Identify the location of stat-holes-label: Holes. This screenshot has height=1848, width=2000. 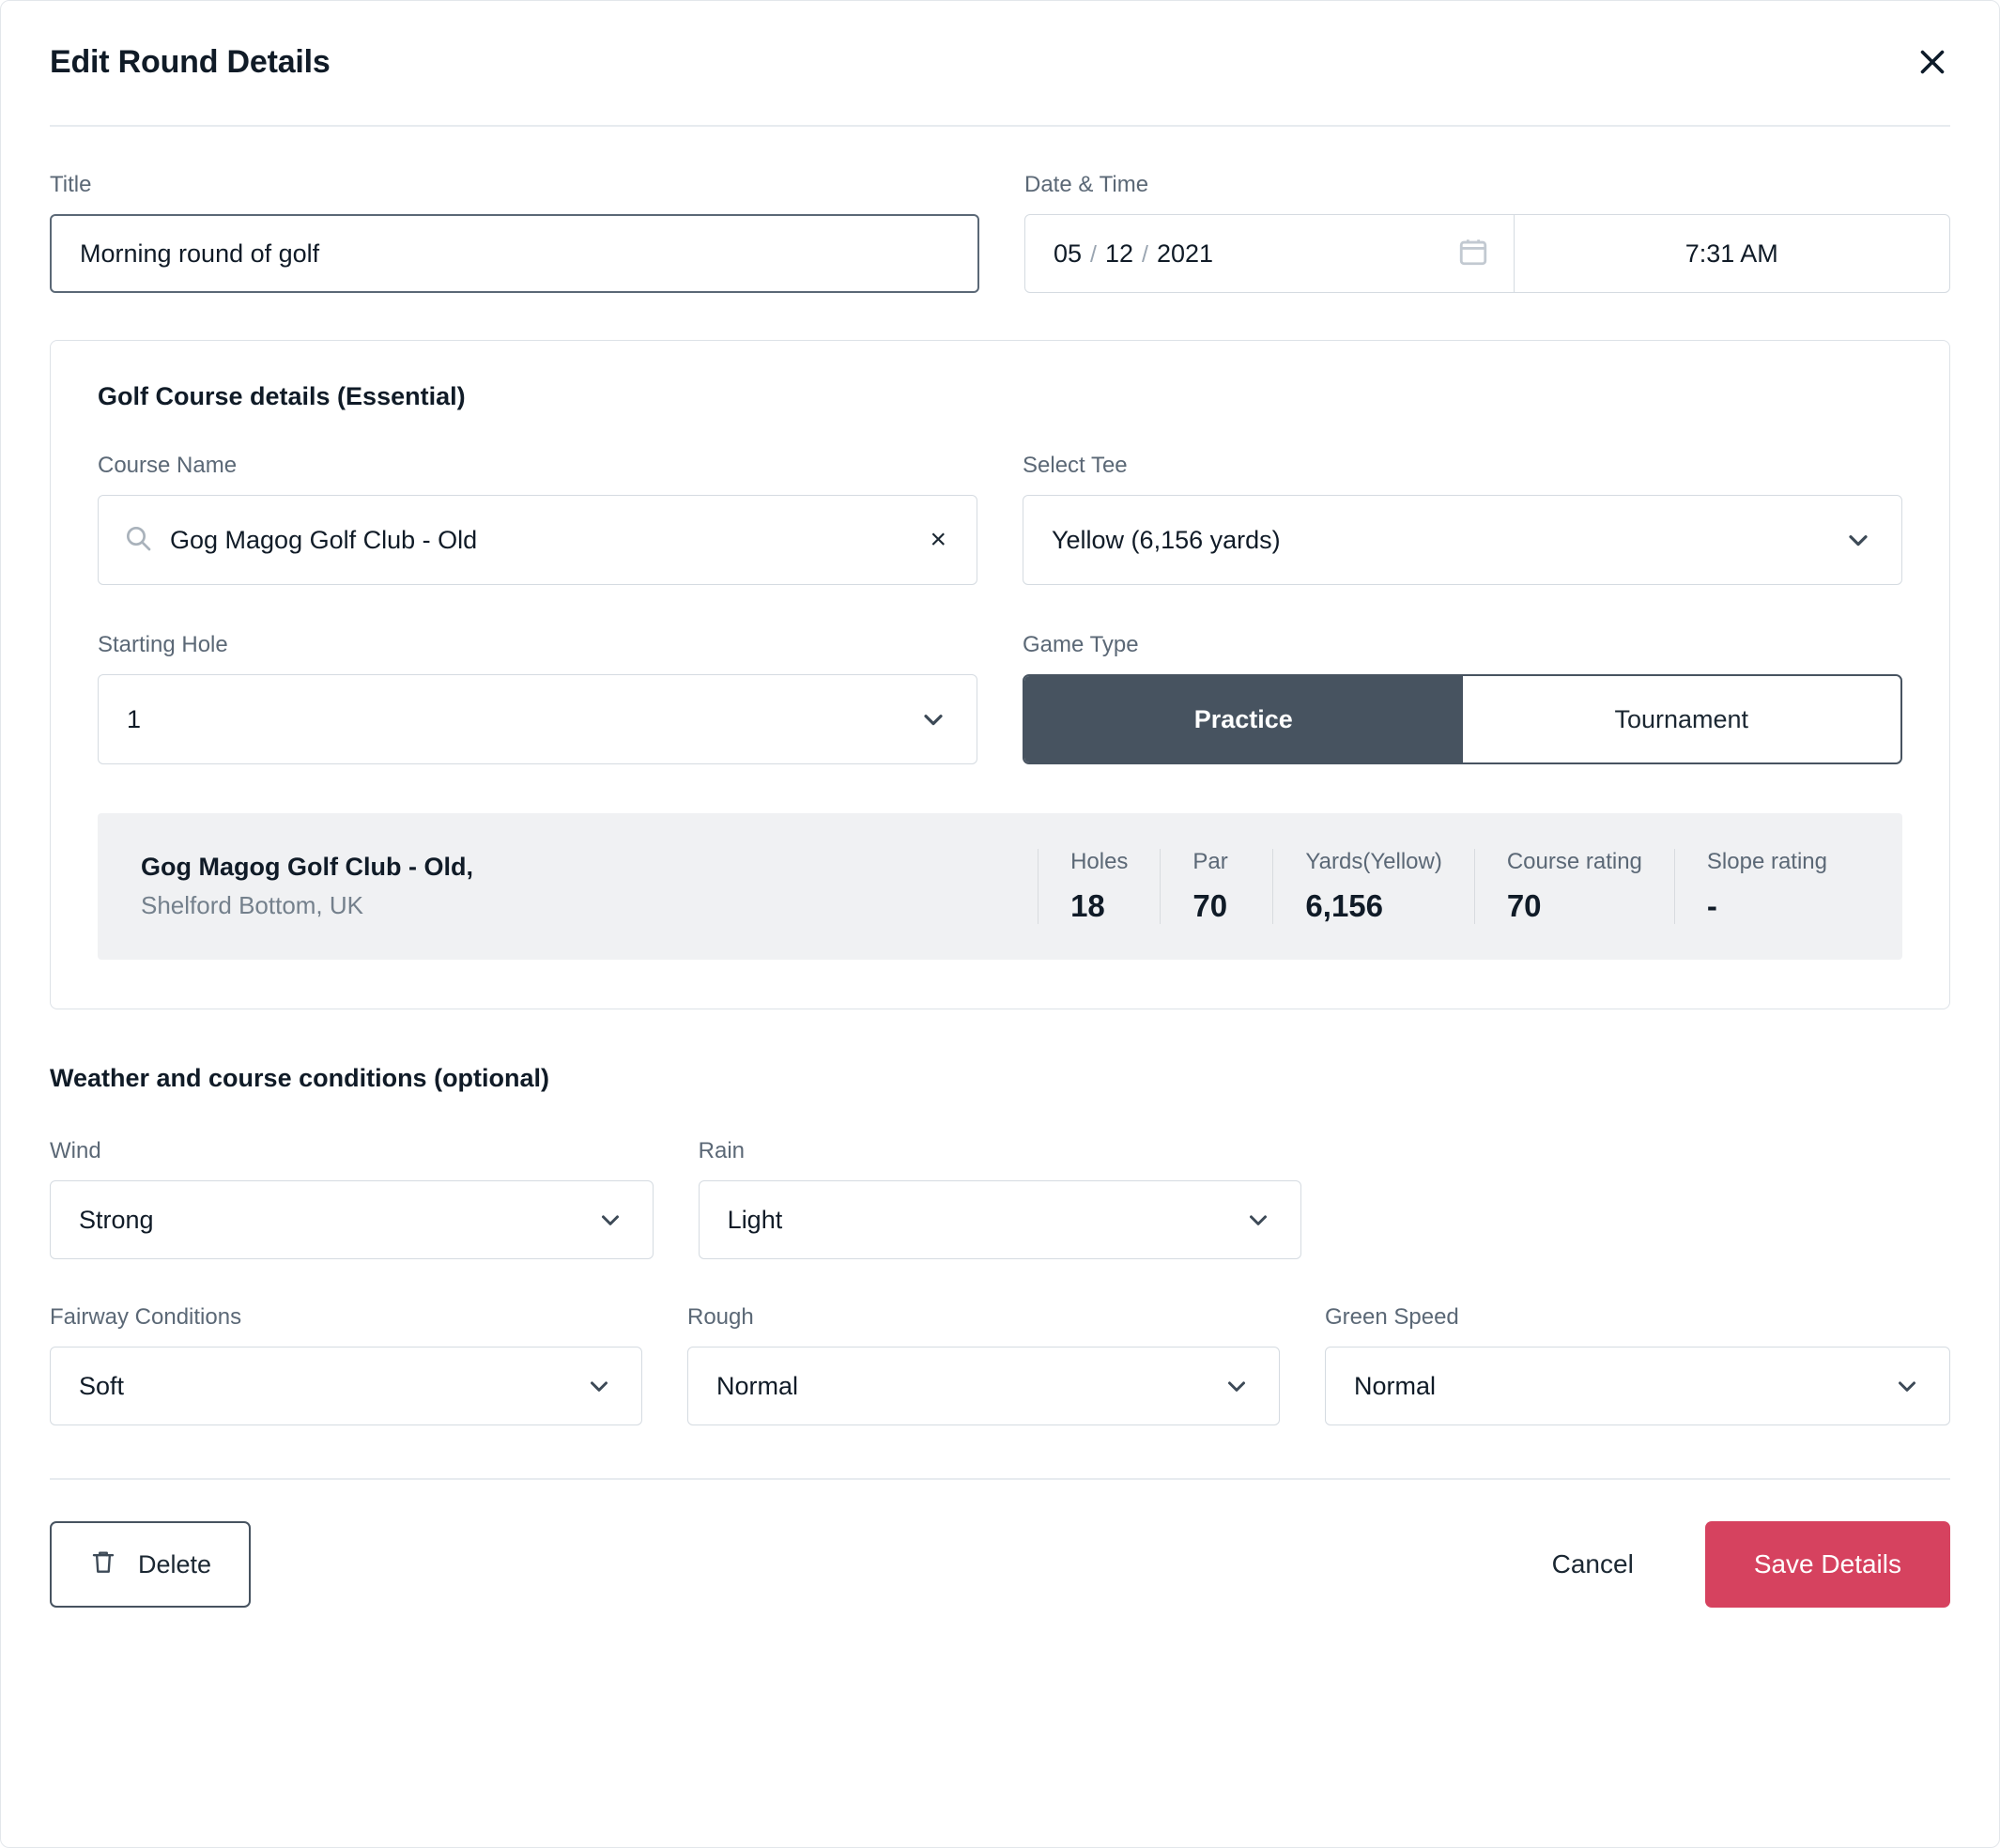
(1099, 861).